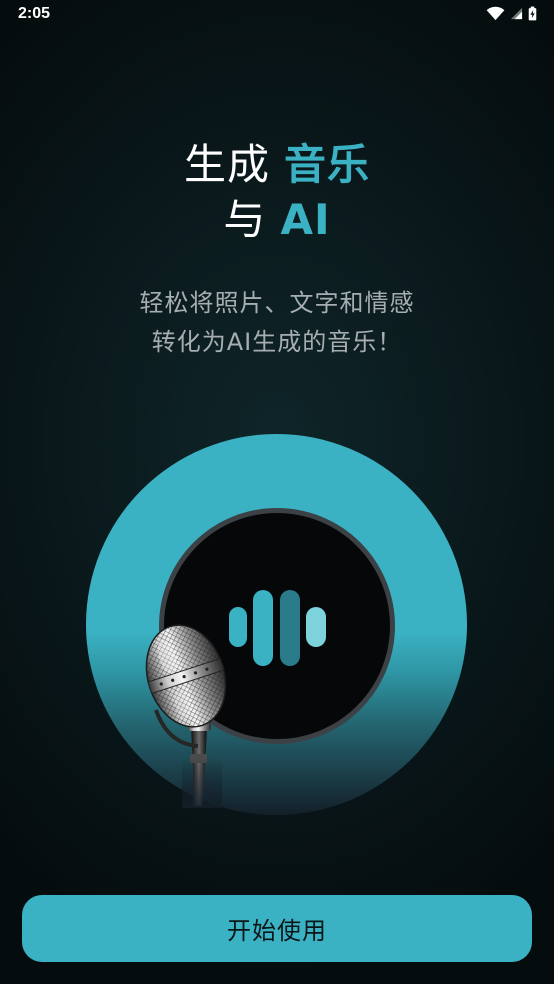  Describe the element at coordinates (277, 219) in the screenshot. I see `title-line-2: 与 AI` at that location.